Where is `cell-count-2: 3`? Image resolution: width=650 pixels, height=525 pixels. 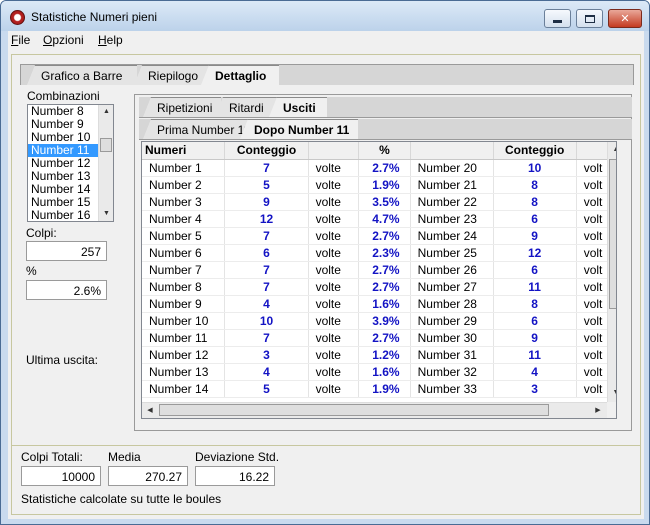 cell-count-2: 3 is located at coordinates (535, 389).